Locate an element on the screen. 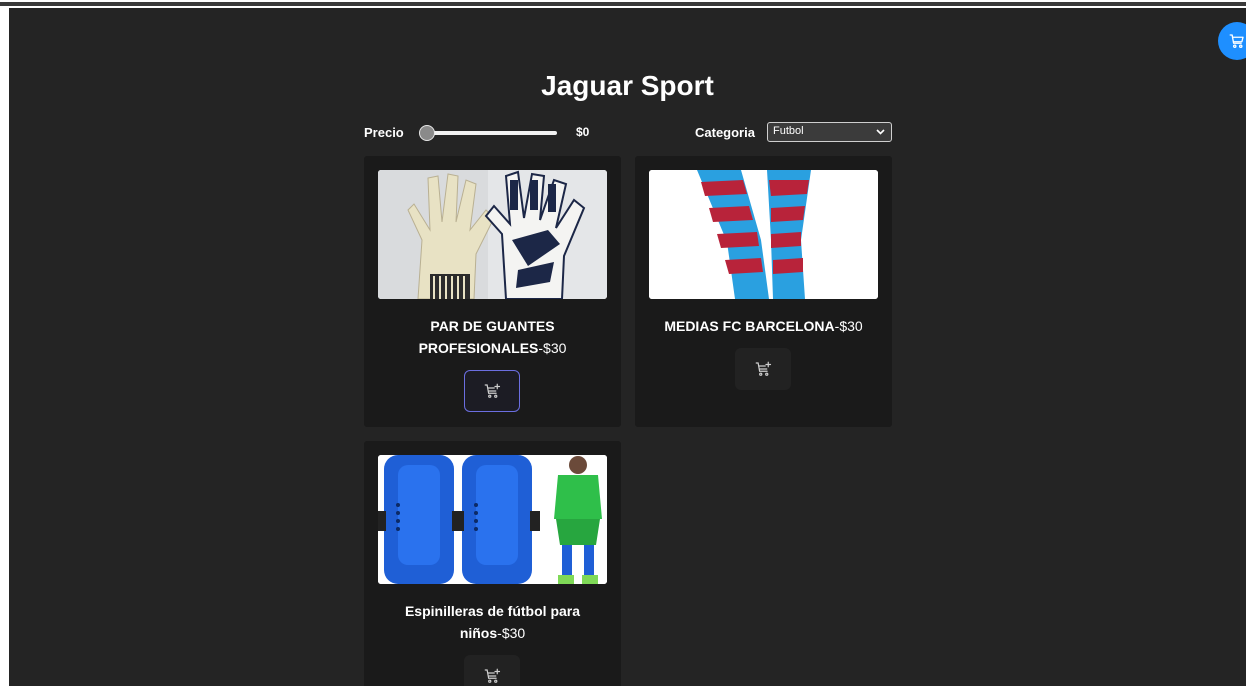 Image resolution: width=1246 pixels, height=686 pixels. goalkeeper-gloves-image is located at coordinates (492, 234).